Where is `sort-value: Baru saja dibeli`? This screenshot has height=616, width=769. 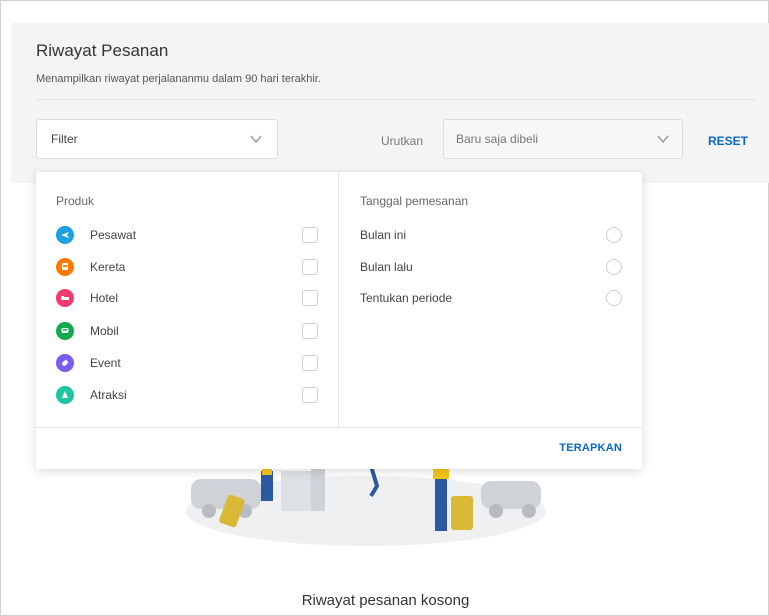 sort-value: Baru saja dibeli is located at coordinates (497, 139).